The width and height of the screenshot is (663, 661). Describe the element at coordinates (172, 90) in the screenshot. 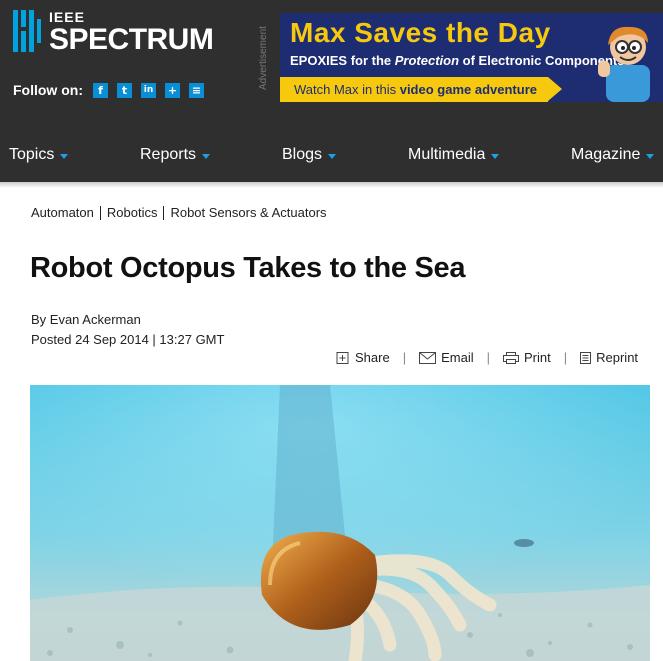

I see `google-plus-icon: +` at that location.